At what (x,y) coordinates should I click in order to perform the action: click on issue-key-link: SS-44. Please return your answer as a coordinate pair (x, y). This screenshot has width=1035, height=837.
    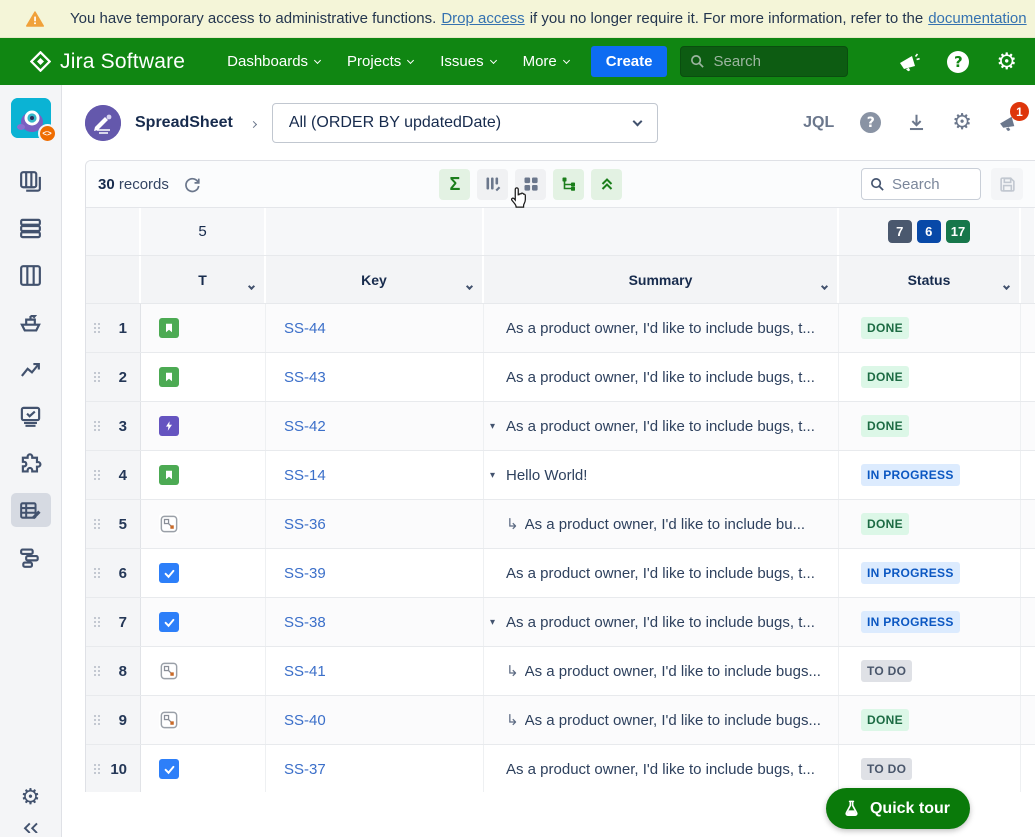
    Looking at the image, I should click on (305, 328).